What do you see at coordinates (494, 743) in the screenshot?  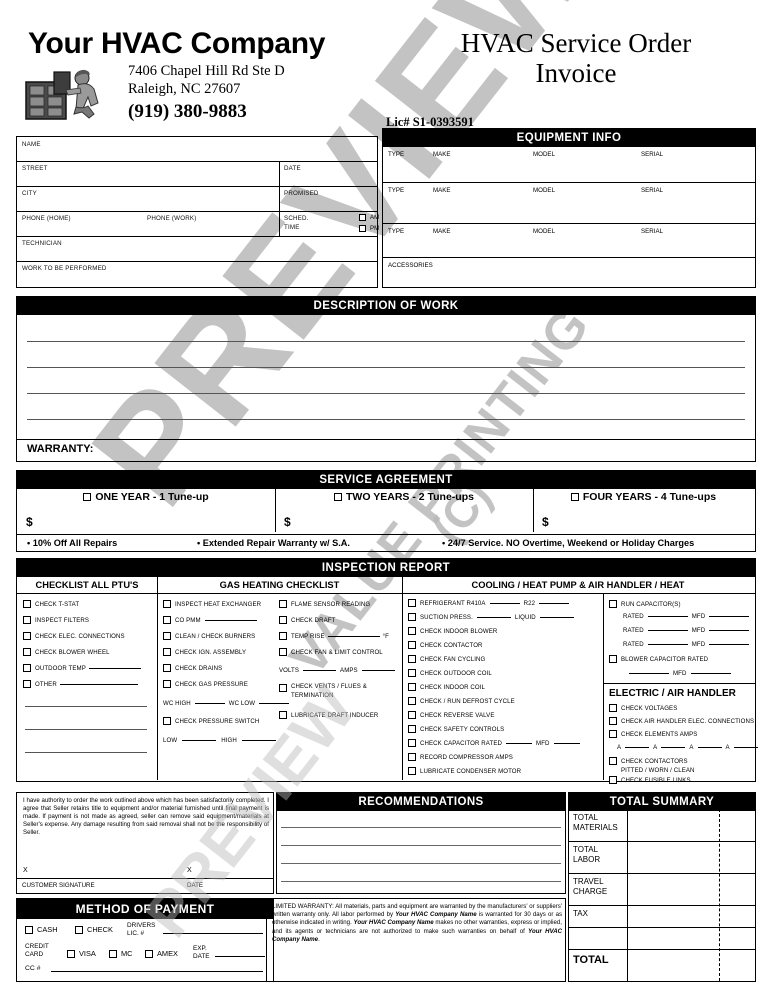 I see `checklist-item-check-capacitor-rated: CHECK CAPACITOR RATED MFD` at bounding box center [494, 743].